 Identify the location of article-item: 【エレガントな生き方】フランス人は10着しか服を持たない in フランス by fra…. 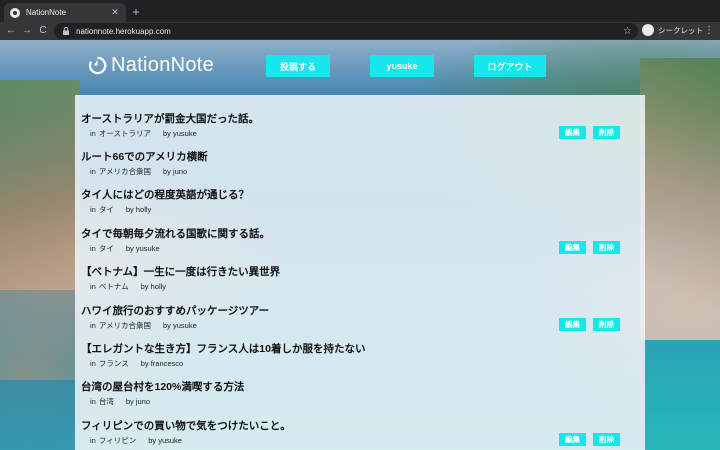
(360, 352).